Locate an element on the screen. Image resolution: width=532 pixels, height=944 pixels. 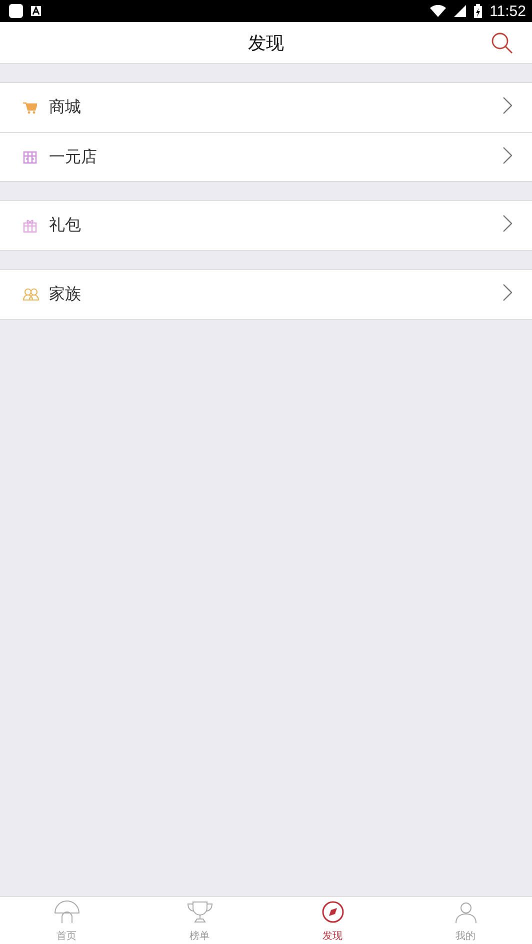
tab: 发现 is located at coordinates (332, 920).